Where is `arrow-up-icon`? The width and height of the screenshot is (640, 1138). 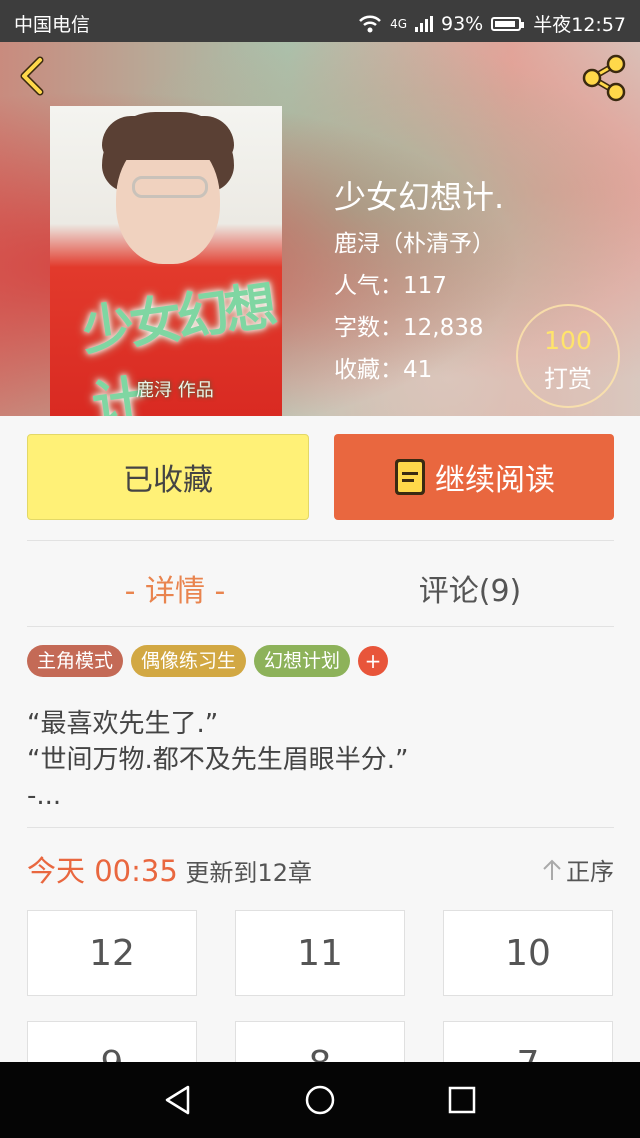
arrow-up-icon is located at coordinates (552, 869).